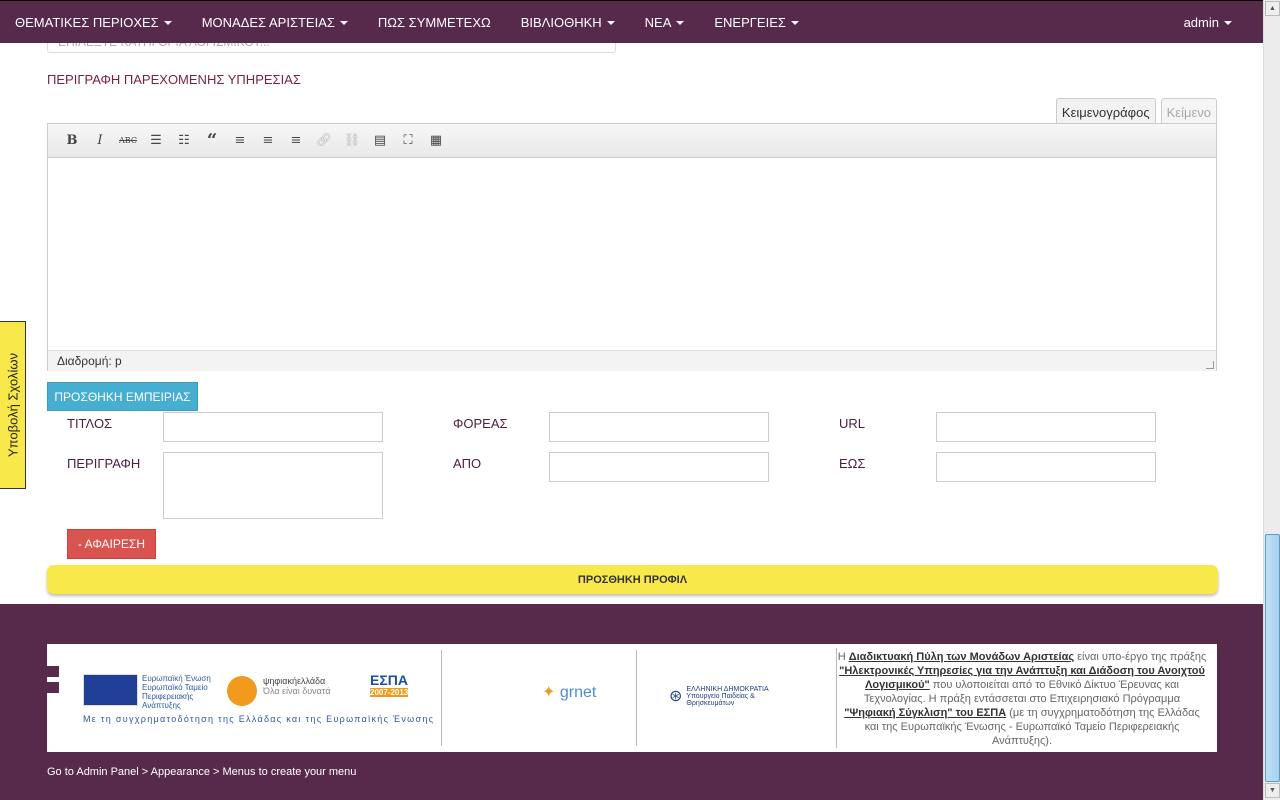 The height and width of the screenshot is (800, 1280). Describe the element at coordinates (436, 141) in the screenshot. I see `toolbar-toggle-icon: ▦` at that location.